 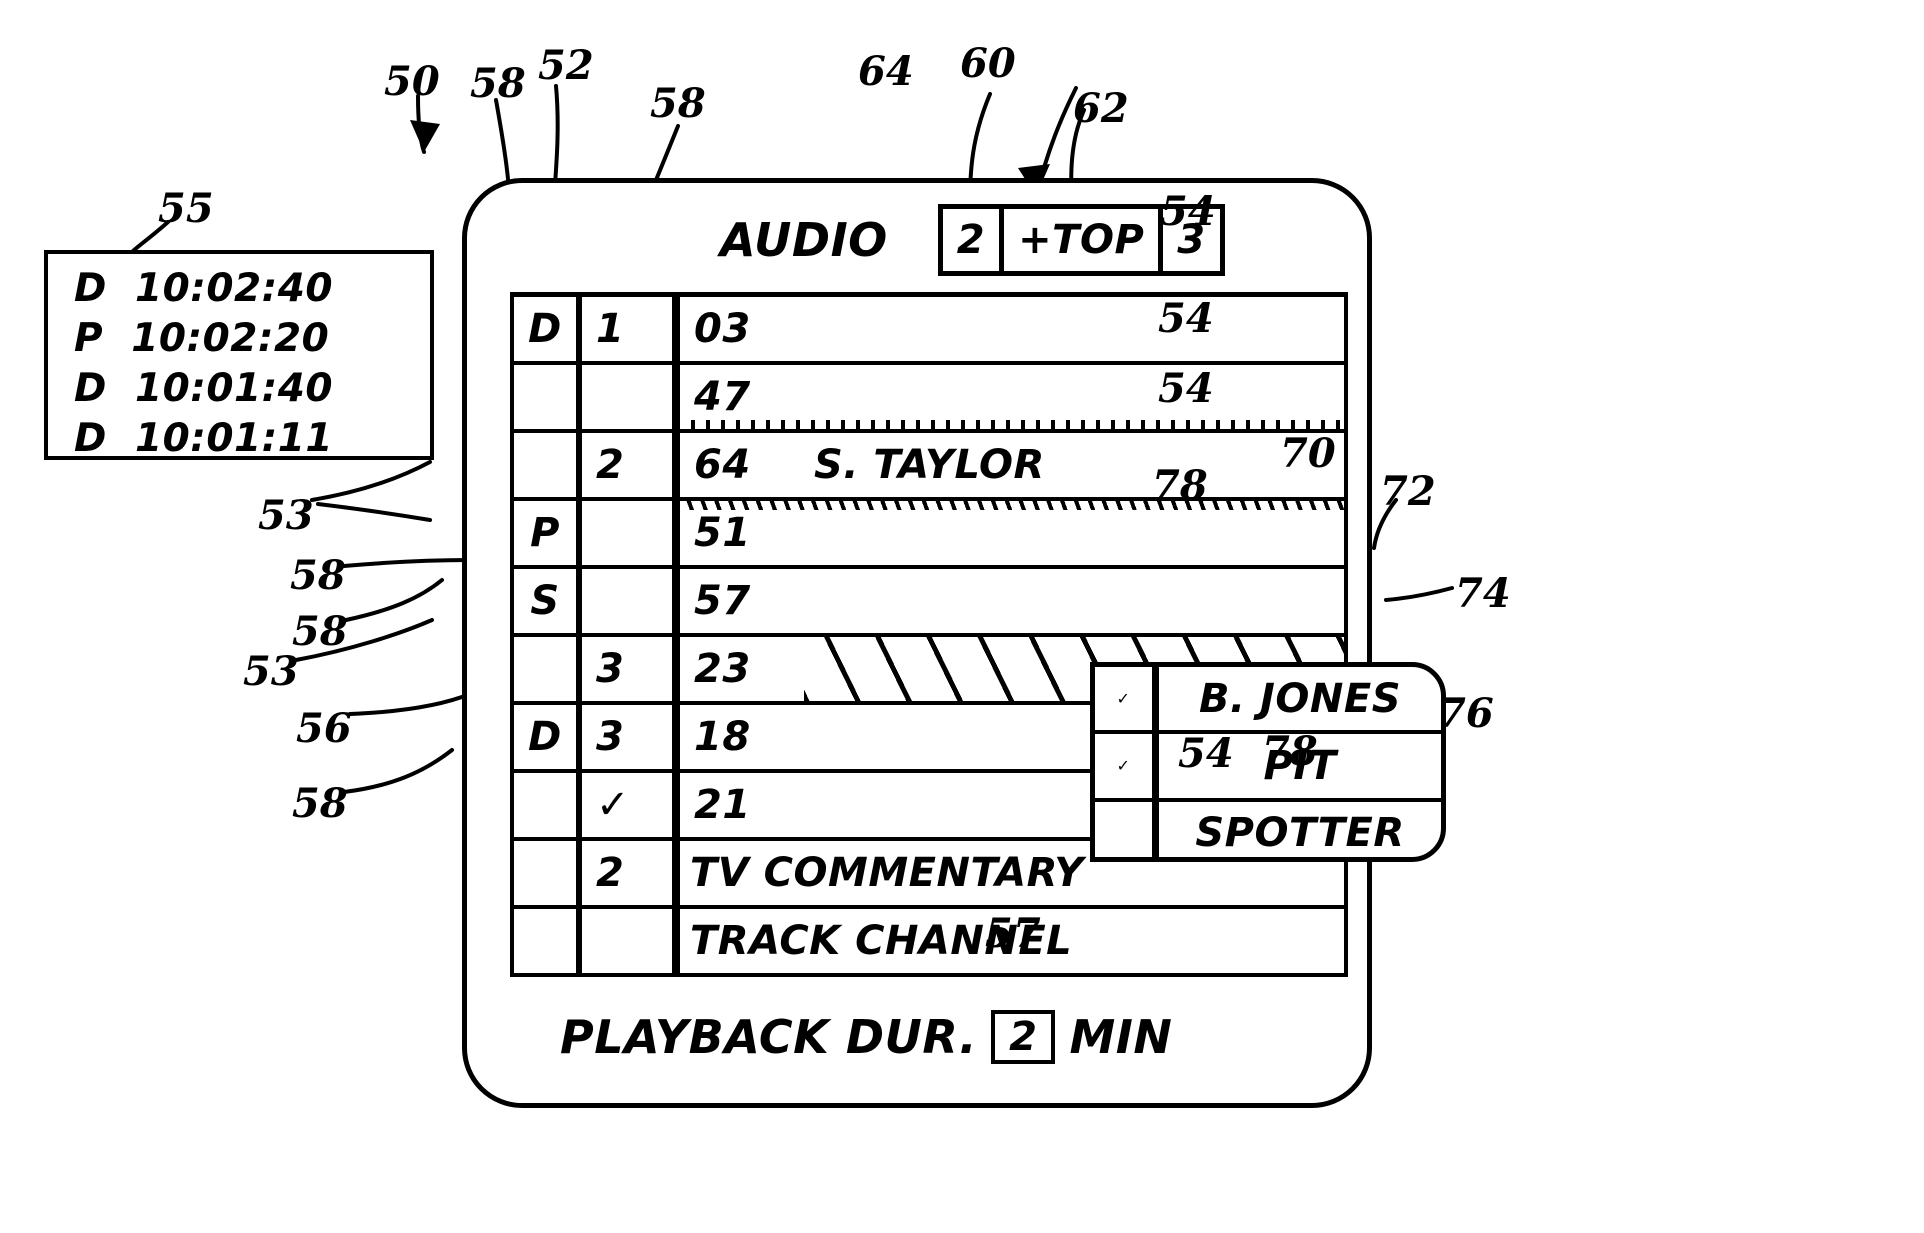 What do you see at coordinates (886, 71) in the screenshot?
I see `reference-numeral-64: 64` at bounding box center [886, 71].